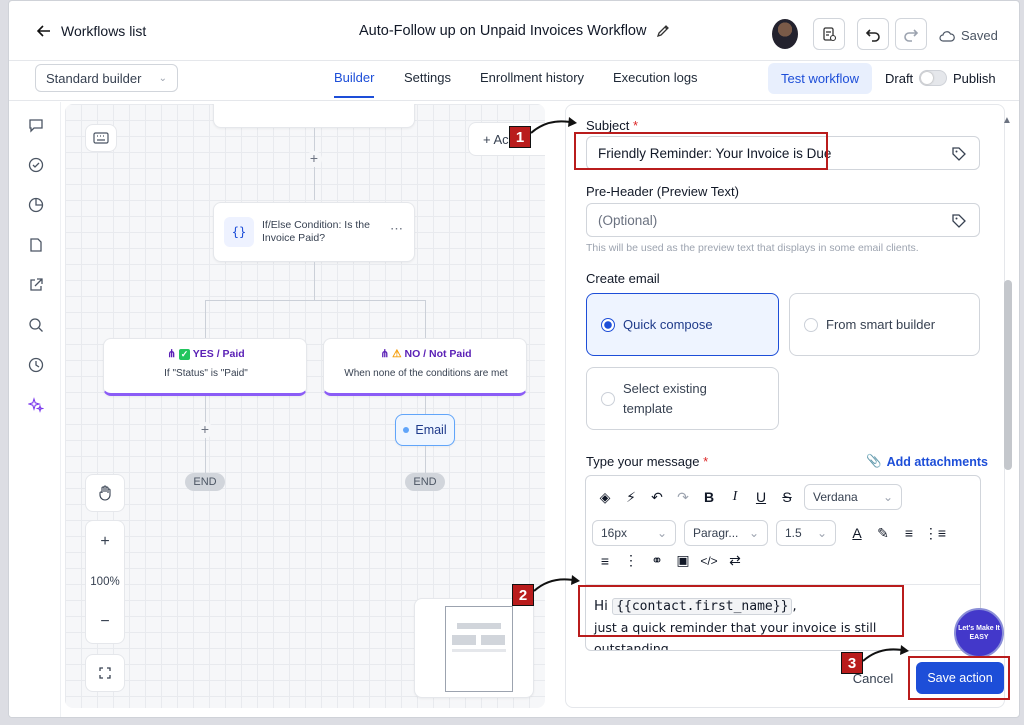 The height and width of the screenshot is (725, 1024). What do you see at coordinates (933, 78) in the screenshot?
I see `publish-toggle` at bounding box center [933, 78].